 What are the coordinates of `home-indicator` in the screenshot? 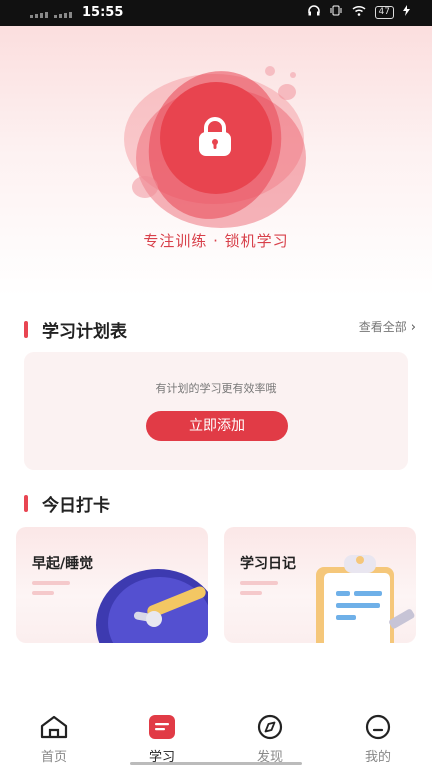 It's located at (216, 763).